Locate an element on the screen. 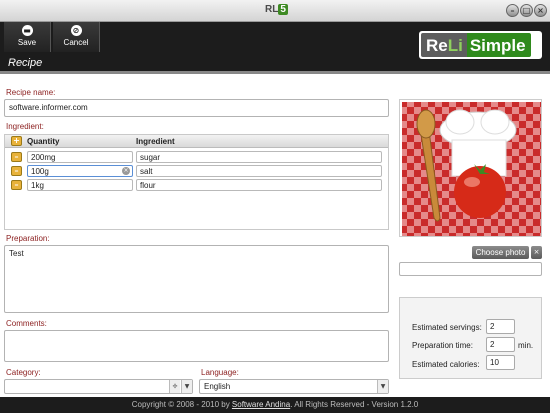 This screenshot has width=550, height=413. comments-label: Comments: is located at coordinates (26, 323).